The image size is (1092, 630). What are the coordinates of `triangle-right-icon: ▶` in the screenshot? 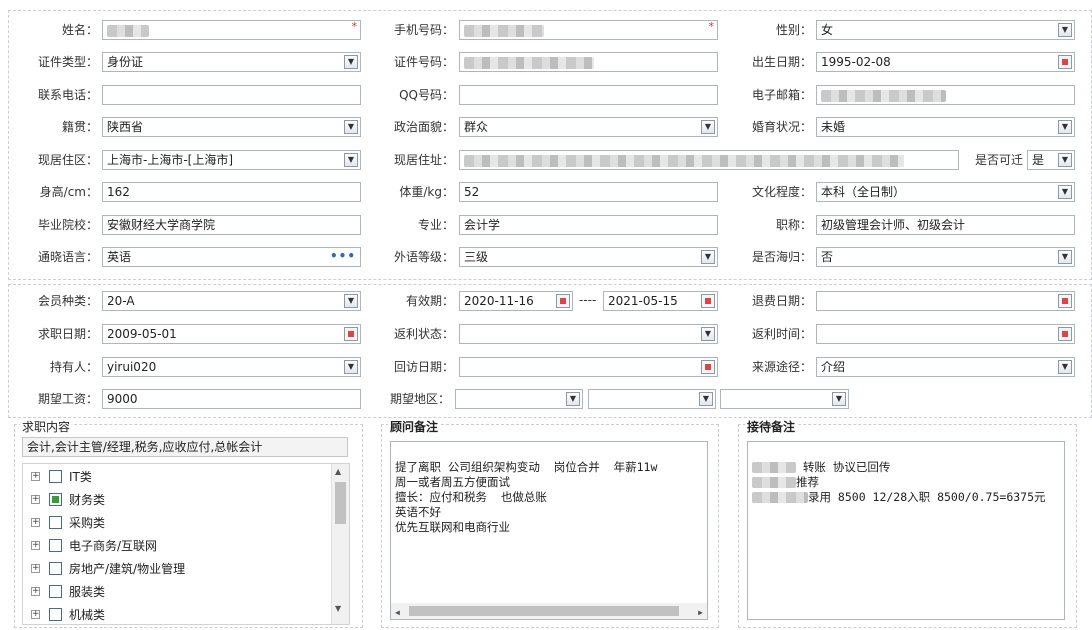 It's located at (700, 612).